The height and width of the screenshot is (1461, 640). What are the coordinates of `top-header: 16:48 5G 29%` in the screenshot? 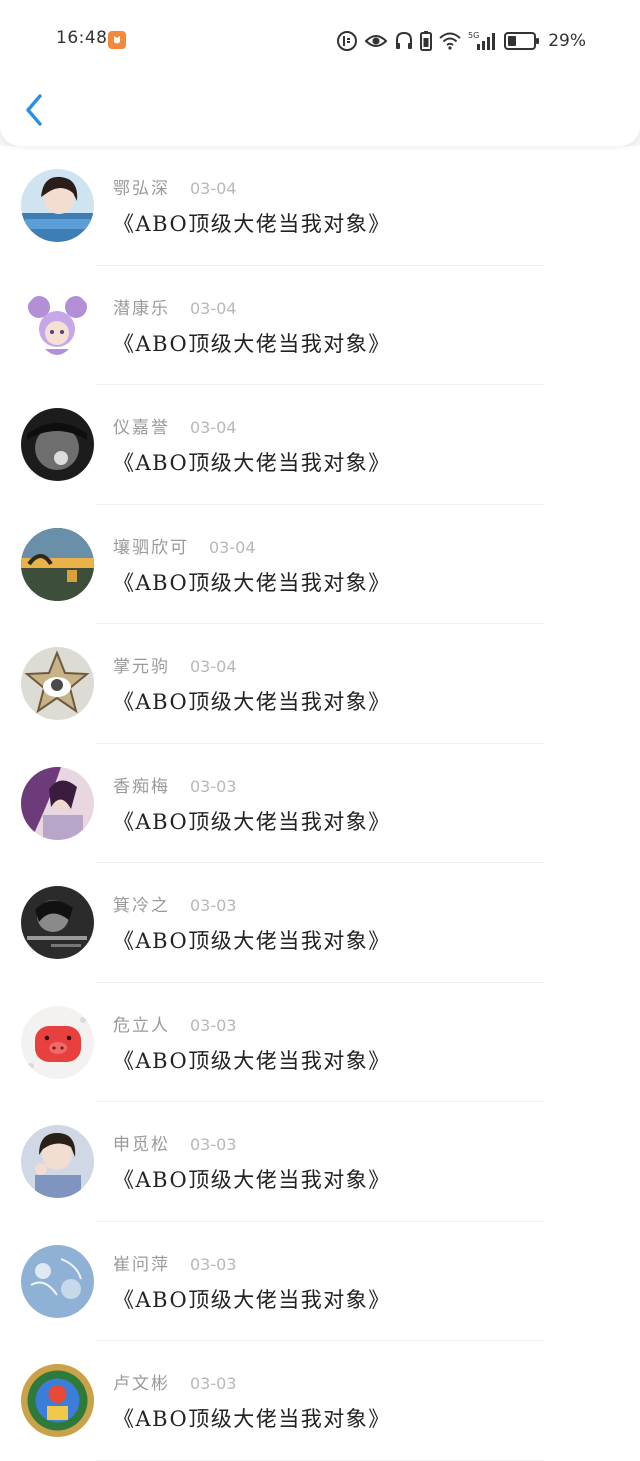 It's located at (320, 73).